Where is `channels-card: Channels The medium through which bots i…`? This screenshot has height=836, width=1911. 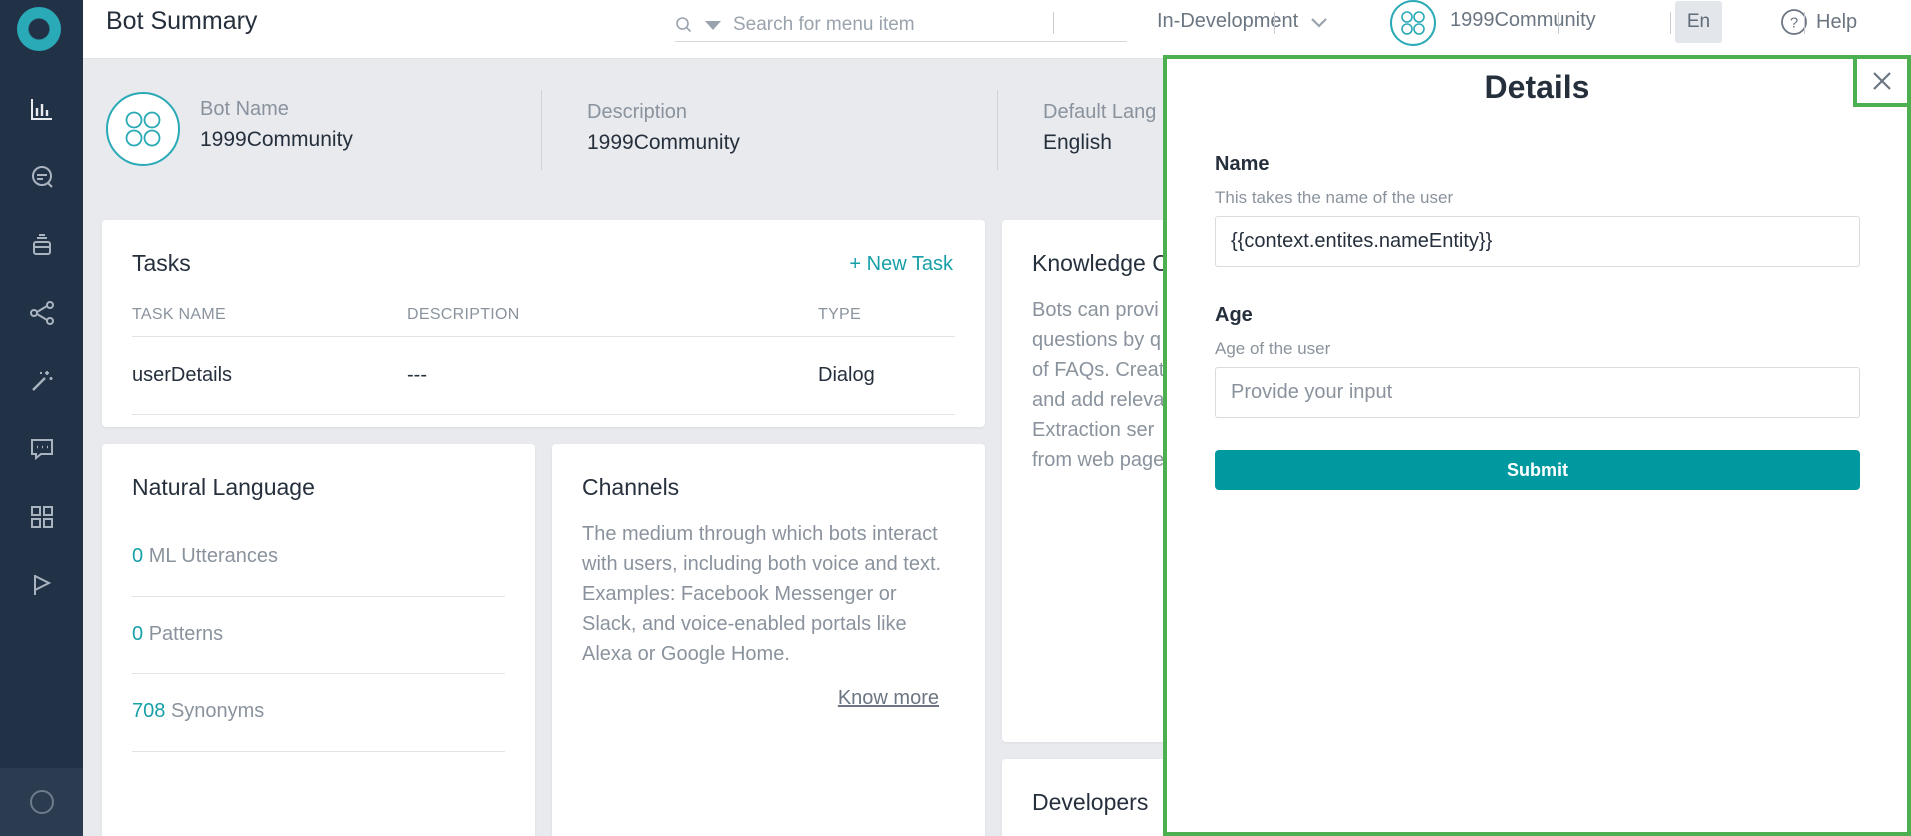
channels-card: Channels The medium through which bots i… is located at coordinates (768, 640).